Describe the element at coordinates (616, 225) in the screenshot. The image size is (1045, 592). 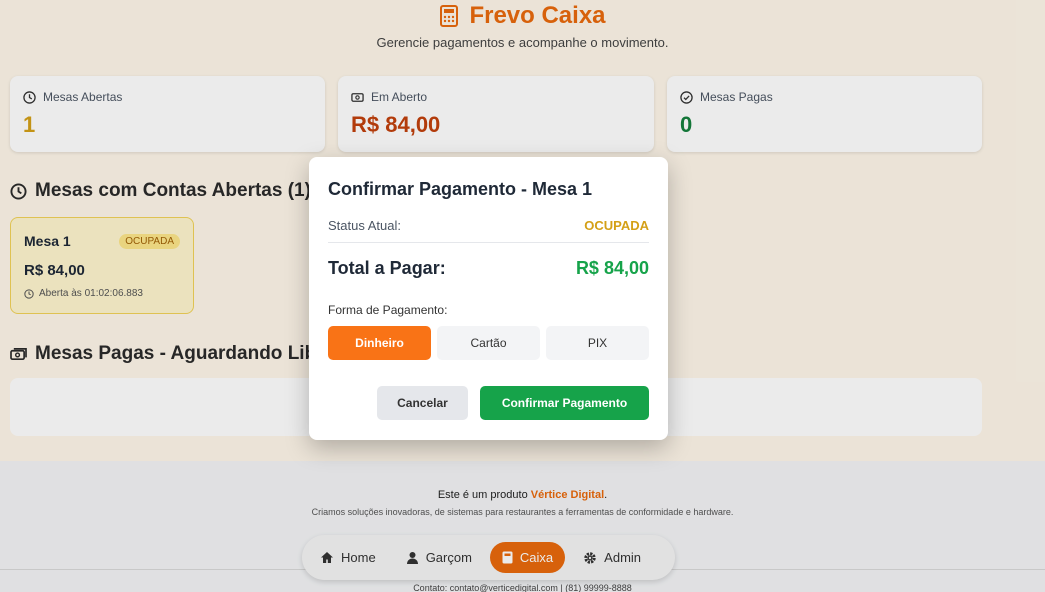
I see `status-value: OCUPADA` at that location.